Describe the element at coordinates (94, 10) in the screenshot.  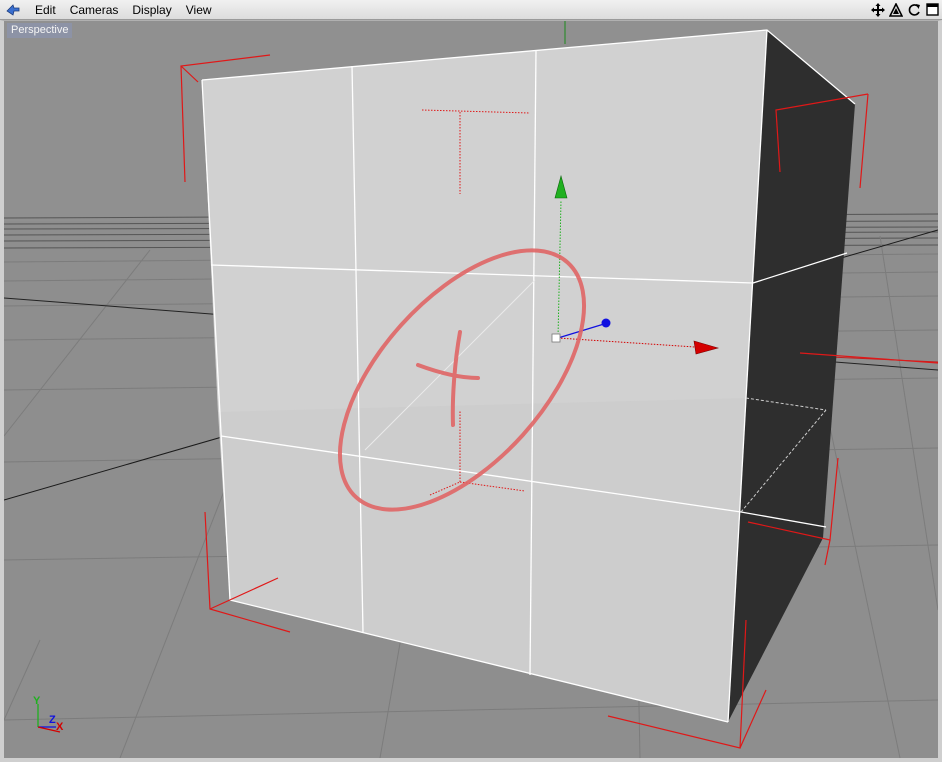
I see `menu-cameras: Cameras` at that location.